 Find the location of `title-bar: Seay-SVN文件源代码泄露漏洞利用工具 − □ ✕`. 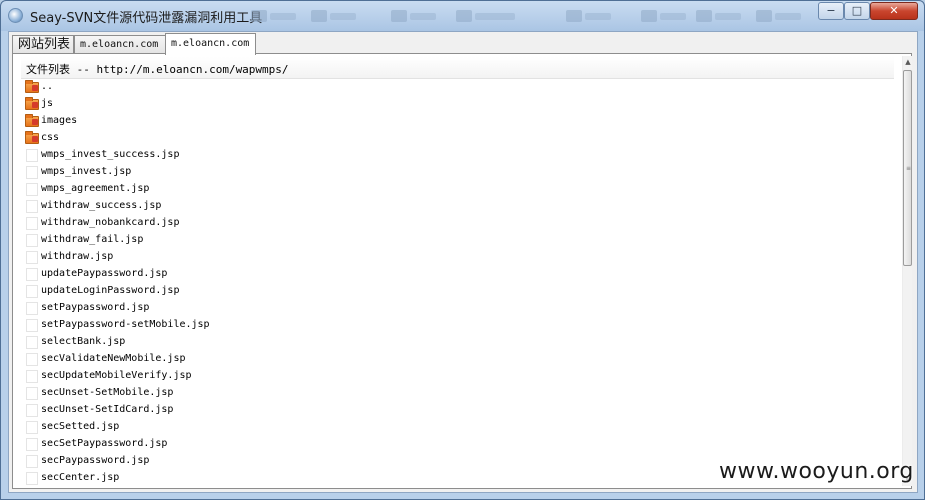

title-bar: Seay-SVN文件源代码泄露漏洞利用工具 − □ ✕ is located at coordinates (462, 16).